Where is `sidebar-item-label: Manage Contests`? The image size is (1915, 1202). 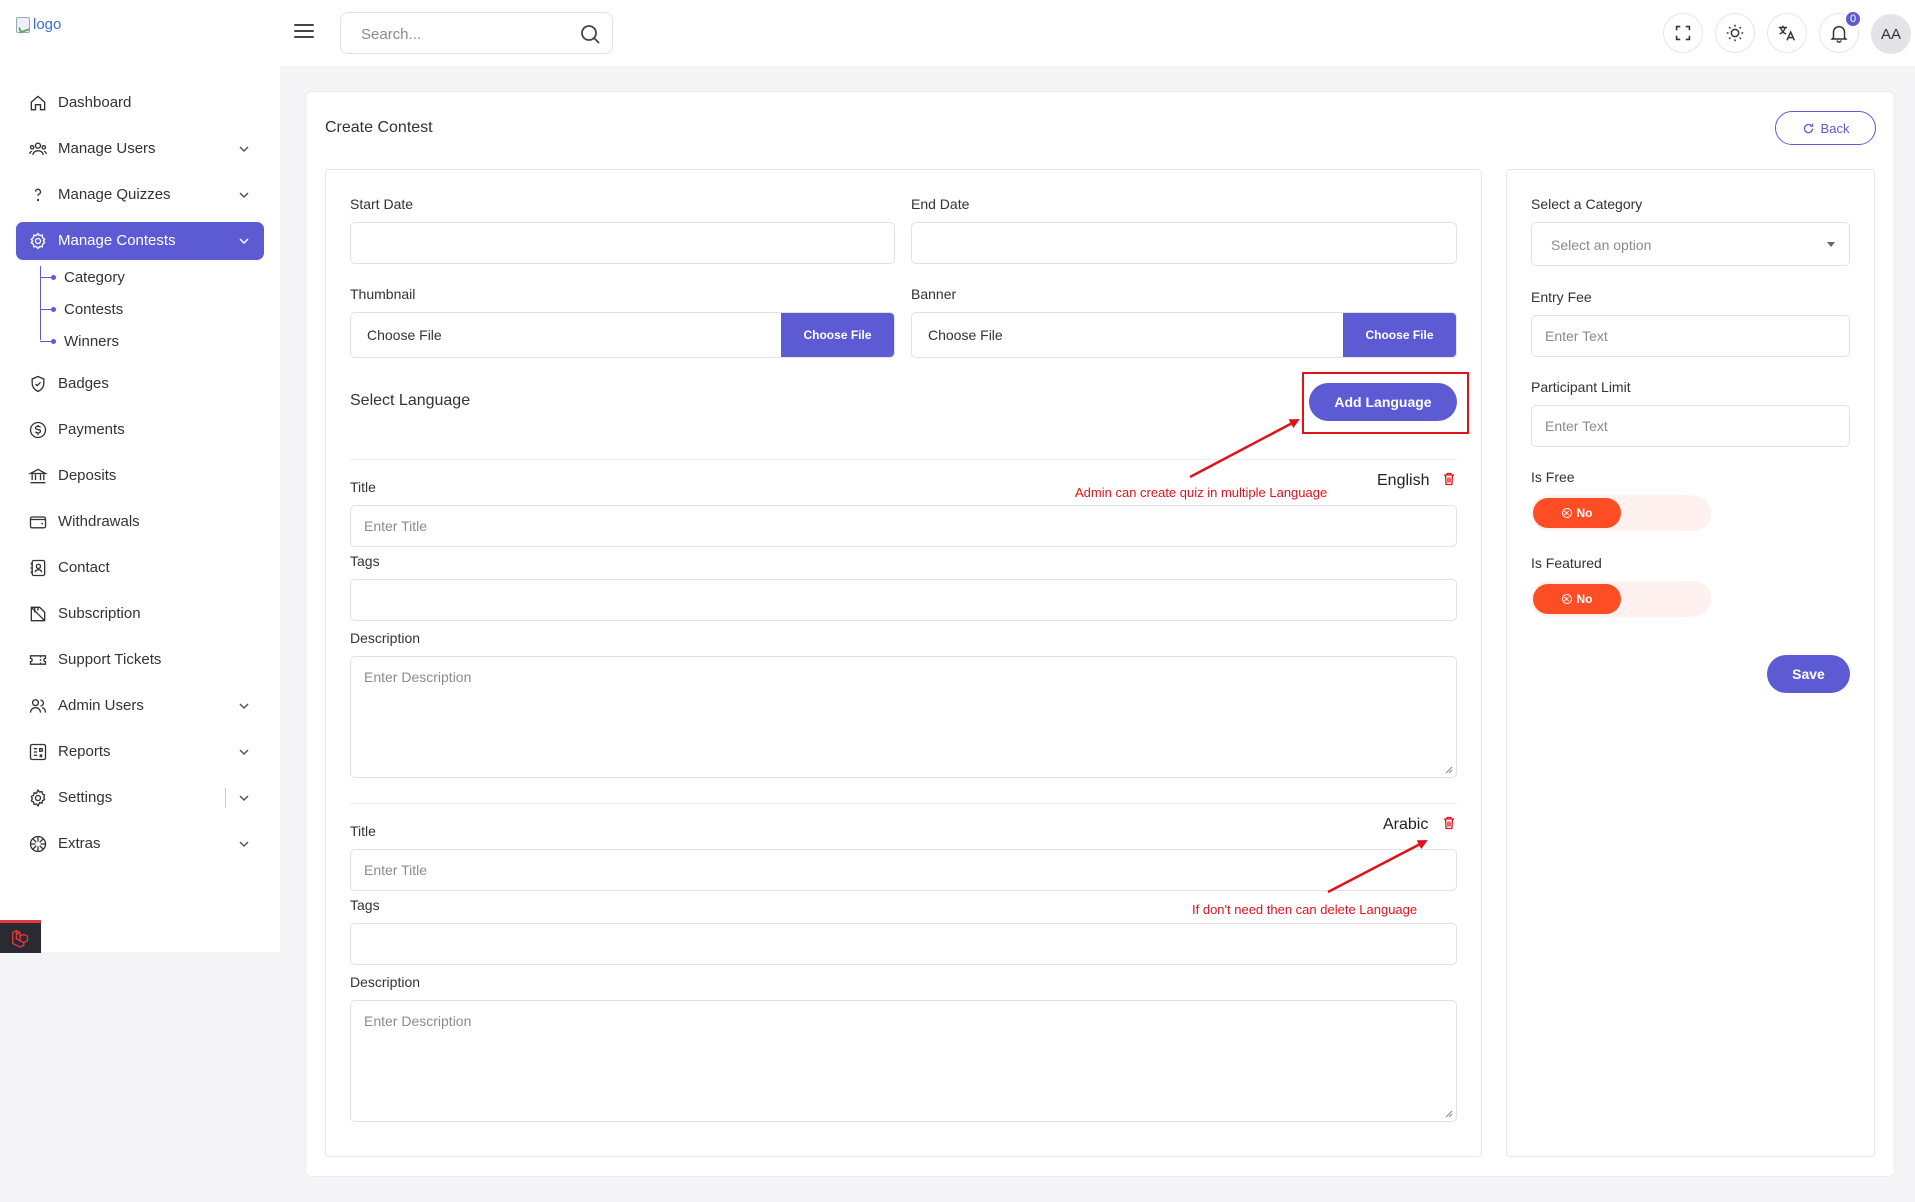 sidebar-item-label: Manage Contests is located at coordinates (117, 240).